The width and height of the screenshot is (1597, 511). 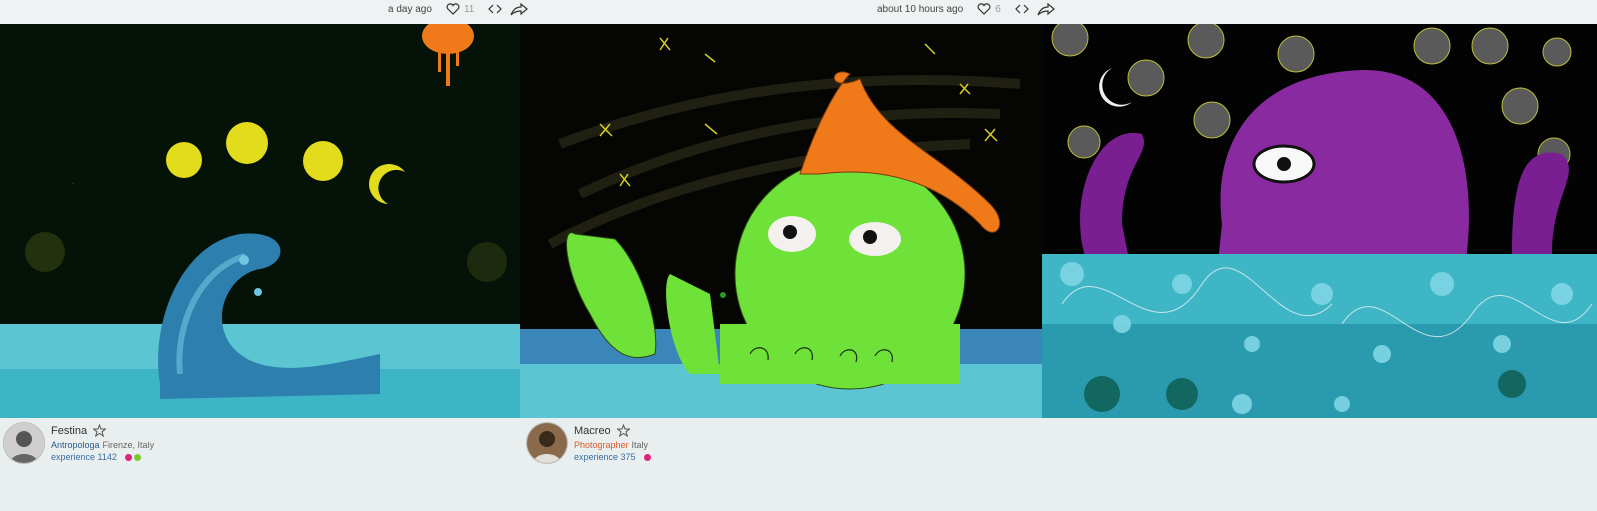 What do you see at coordinates (592, 431) in the screenshot?
I see `author-name: Macreo` at bounding box center [592, 431].